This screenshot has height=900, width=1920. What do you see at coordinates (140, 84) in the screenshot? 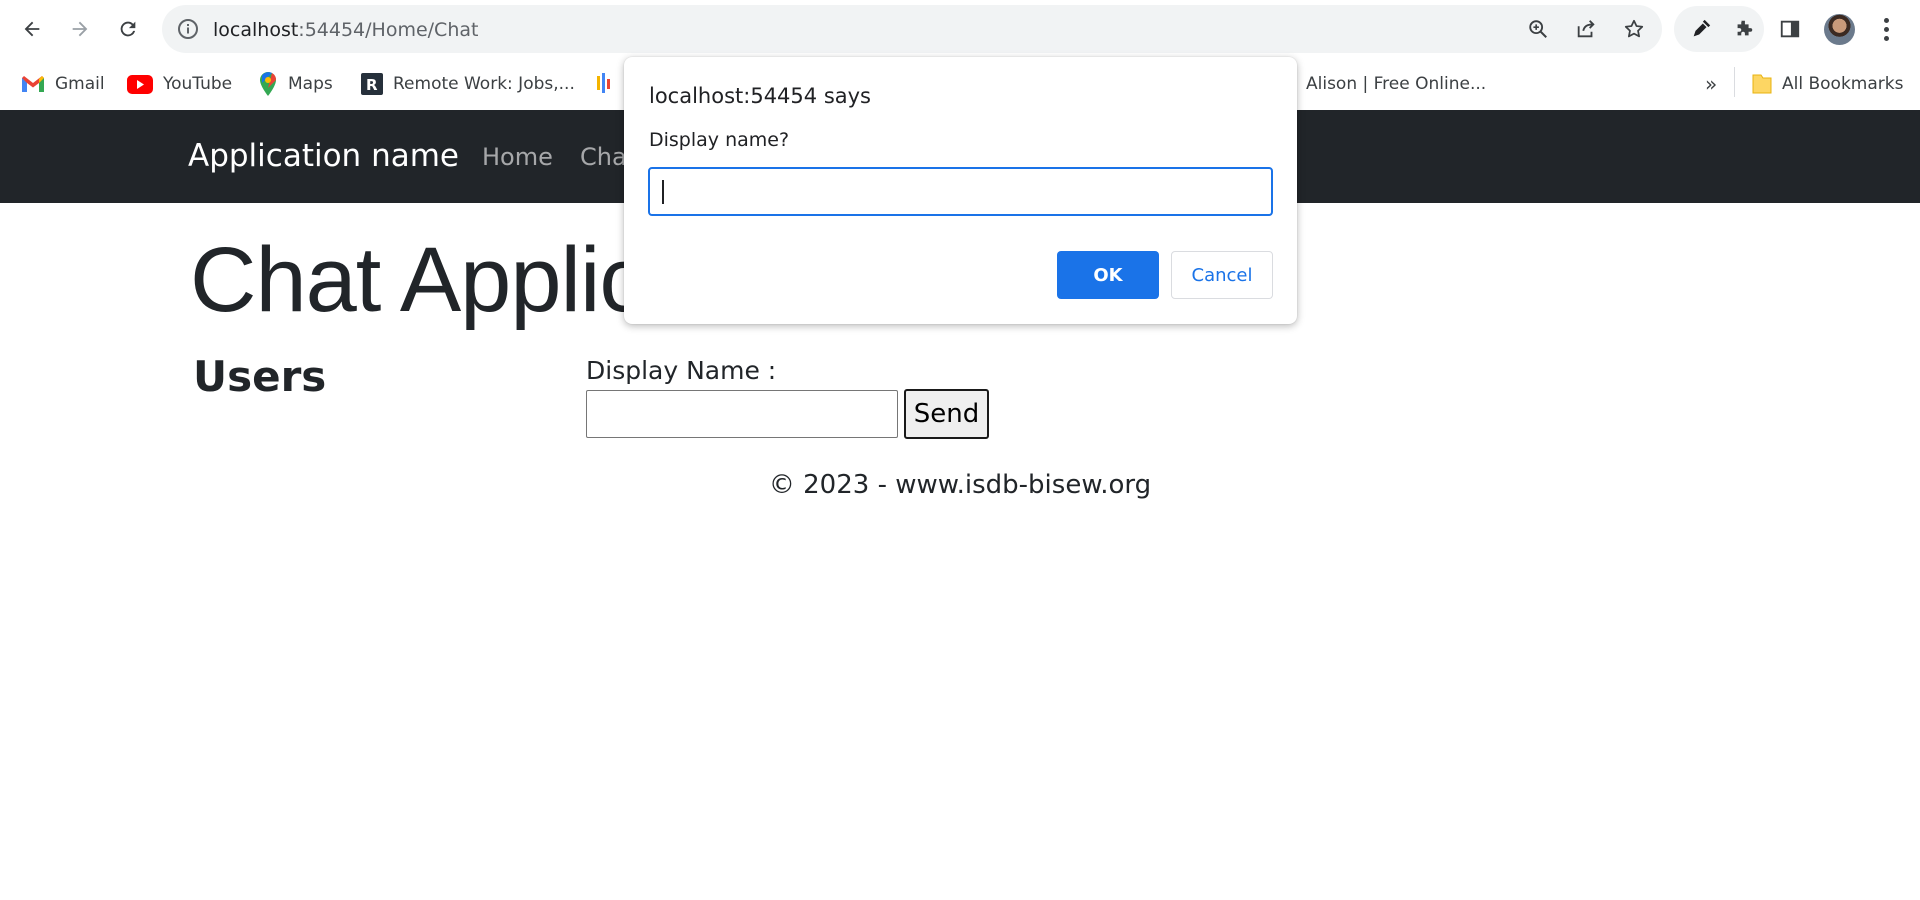
I see `youtube-icon` at bounding box center [140, 84].